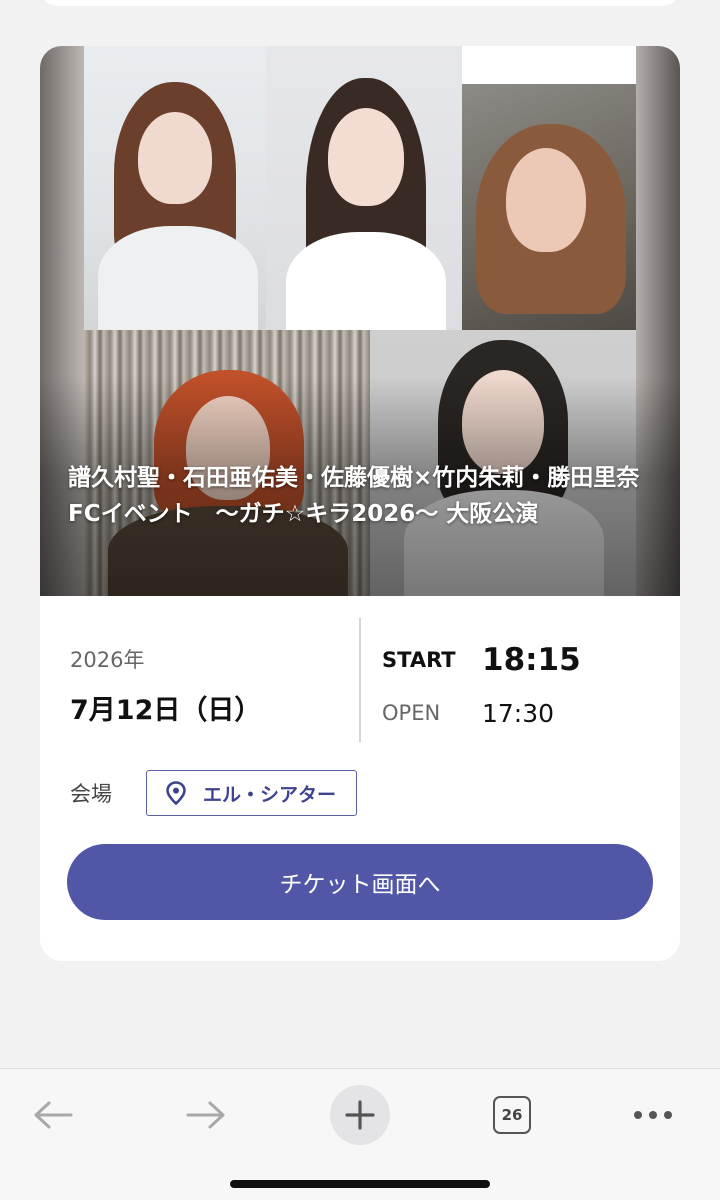 The image size is (720, 1200). What do you see at coordinates (107, 660) in the screenshot?
I see `event-year: 2026年` at bounding box center [107, 660].